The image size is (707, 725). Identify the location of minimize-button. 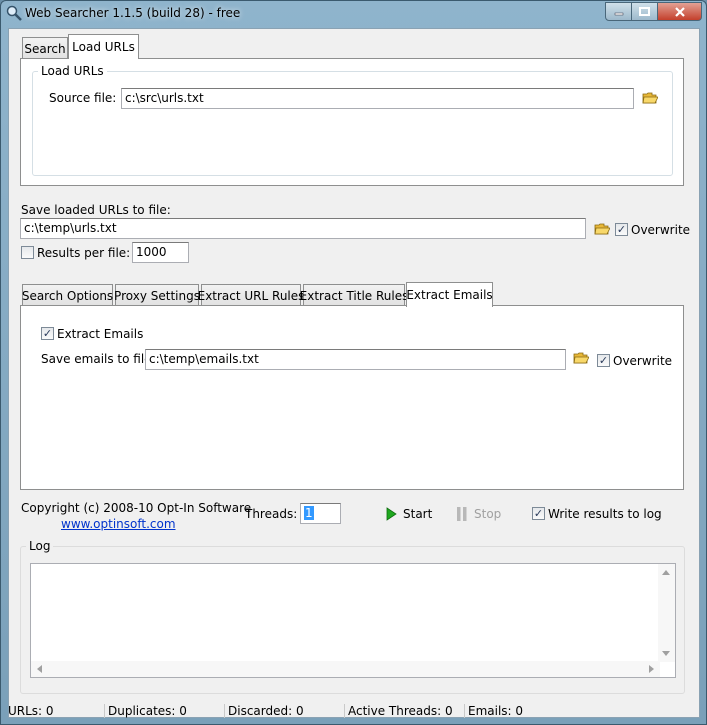
(618, 11).